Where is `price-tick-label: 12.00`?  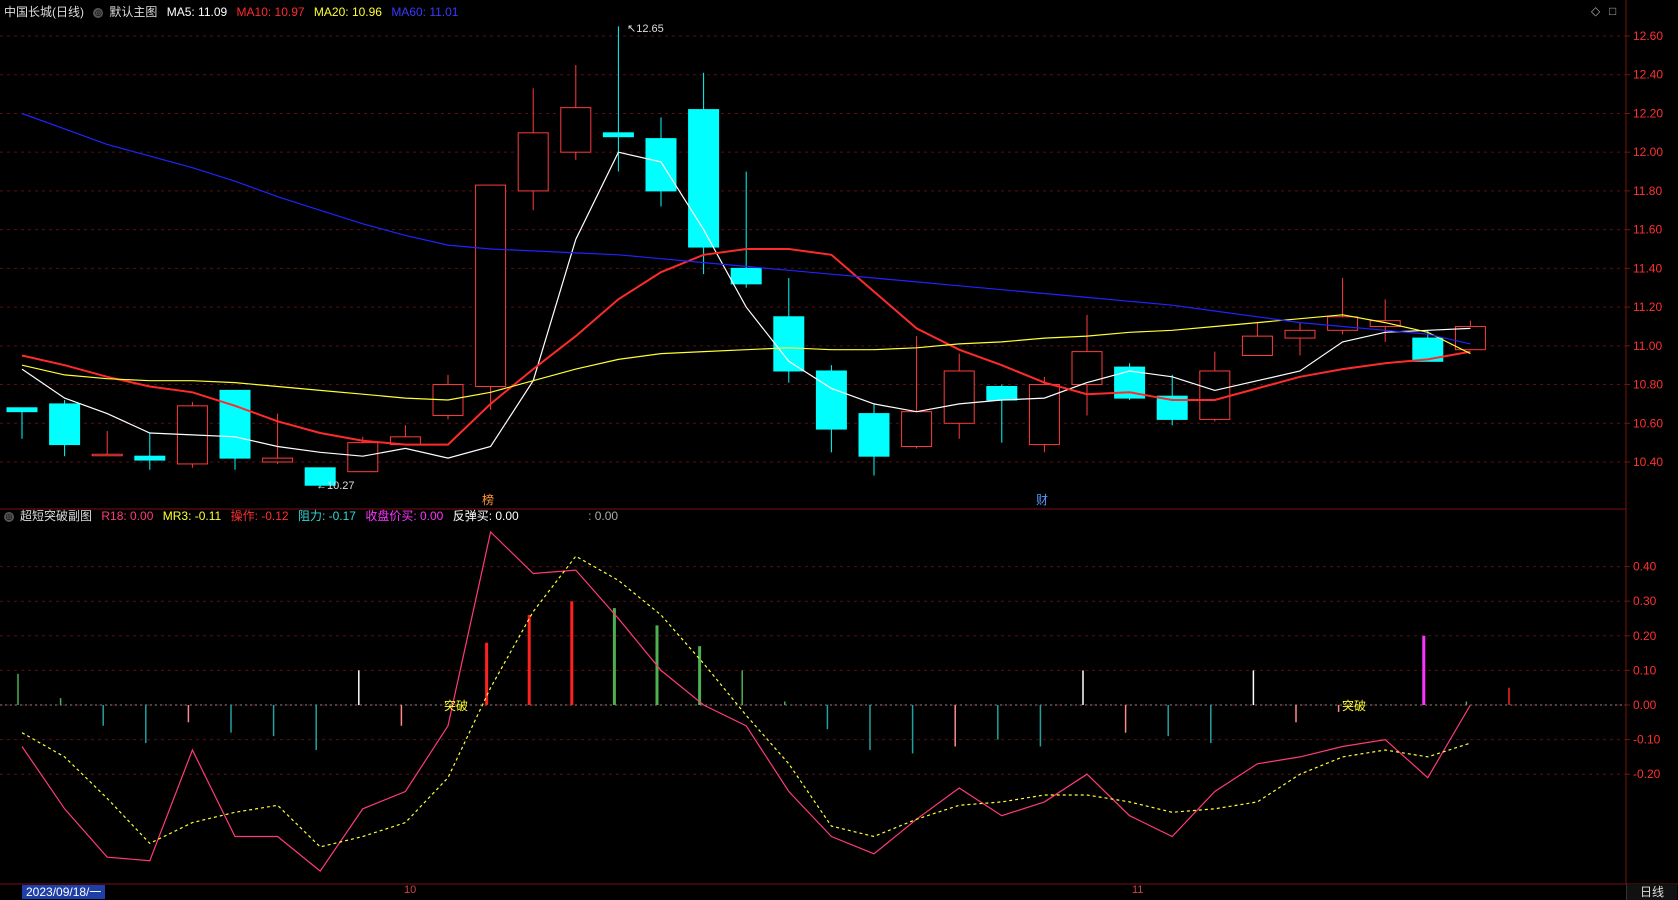
price-tick-label: 12.00 is located at coordinates (1648, 152).